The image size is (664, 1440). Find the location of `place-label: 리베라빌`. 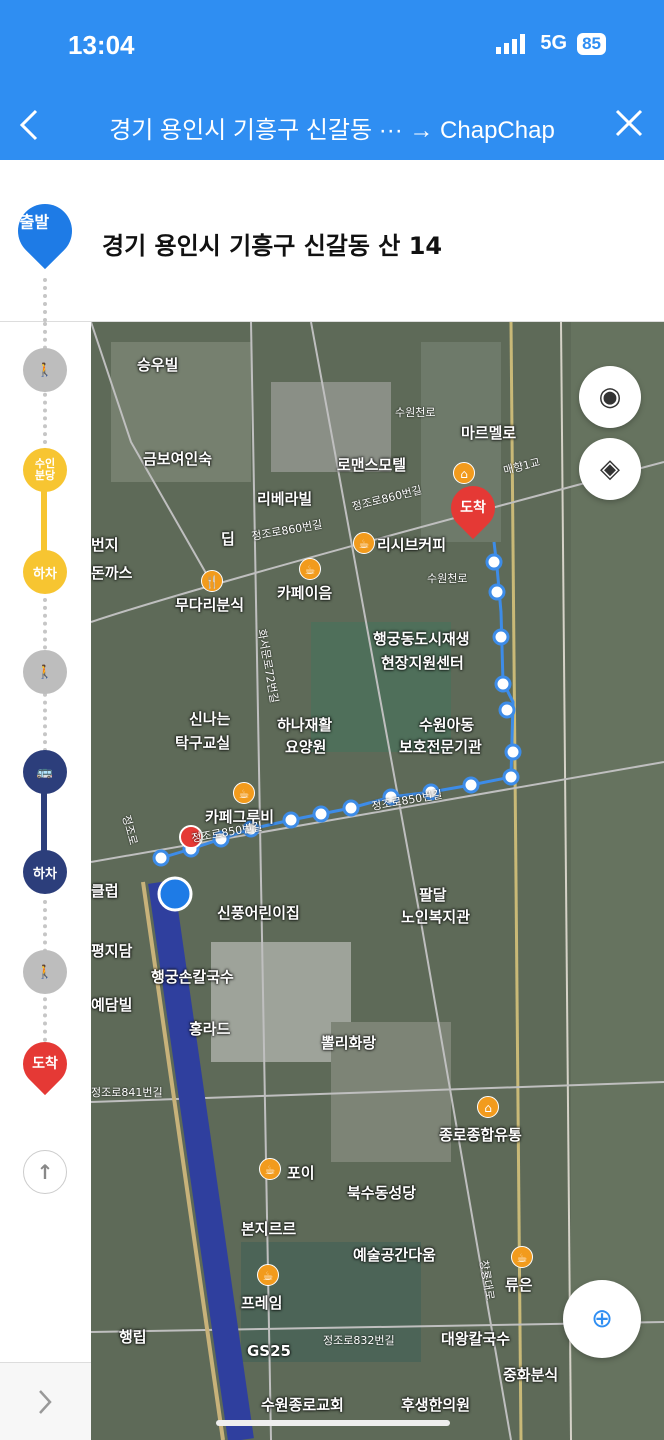

place-label: 리베라빌 is located at coordinates (284, 498).